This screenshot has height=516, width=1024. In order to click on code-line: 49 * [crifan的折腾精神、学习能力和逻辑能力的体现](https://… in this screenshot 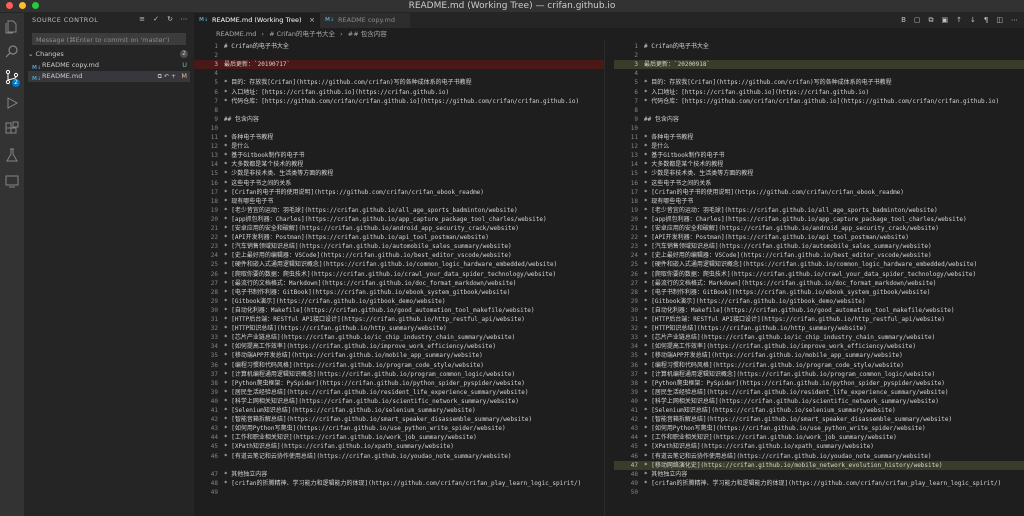, I will do `click(819, 483)`.